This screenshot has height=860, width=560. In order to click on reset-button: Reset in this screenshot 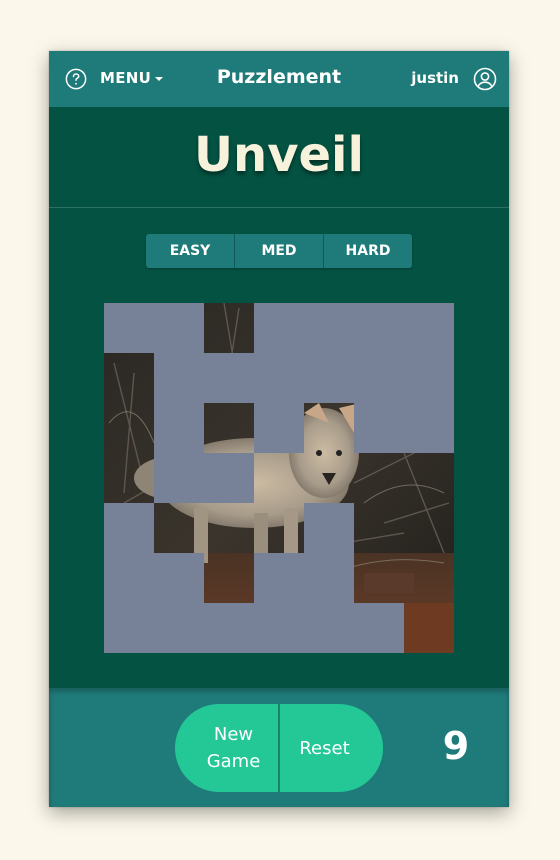, I will do `click(331, 748)`.